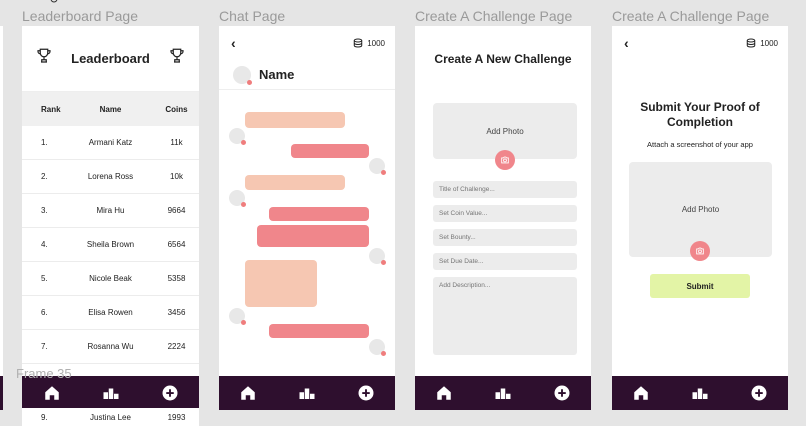 This screenshot has height=426, width=806. What do you see at coordinates (505, 189) in the screenshot?
I see `challenge-title-input` at bounding box center [505, 189].